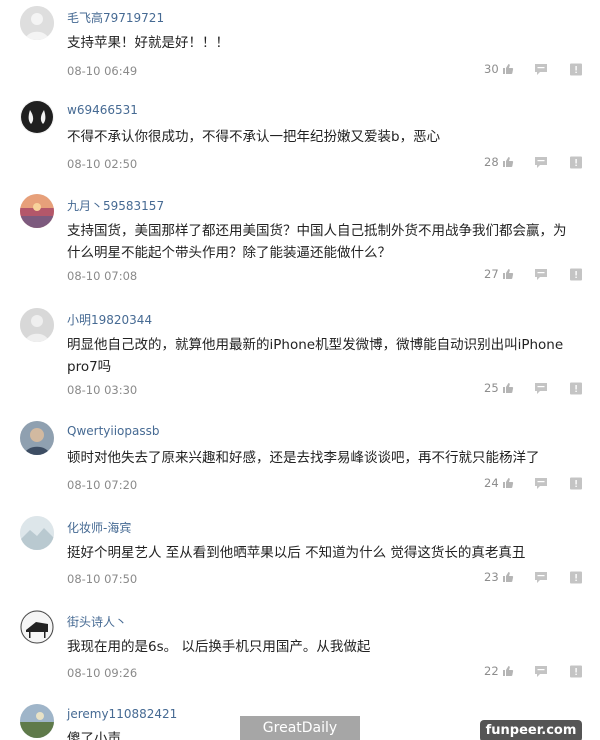  I want to click on username: w69466531, so click(102, 110).